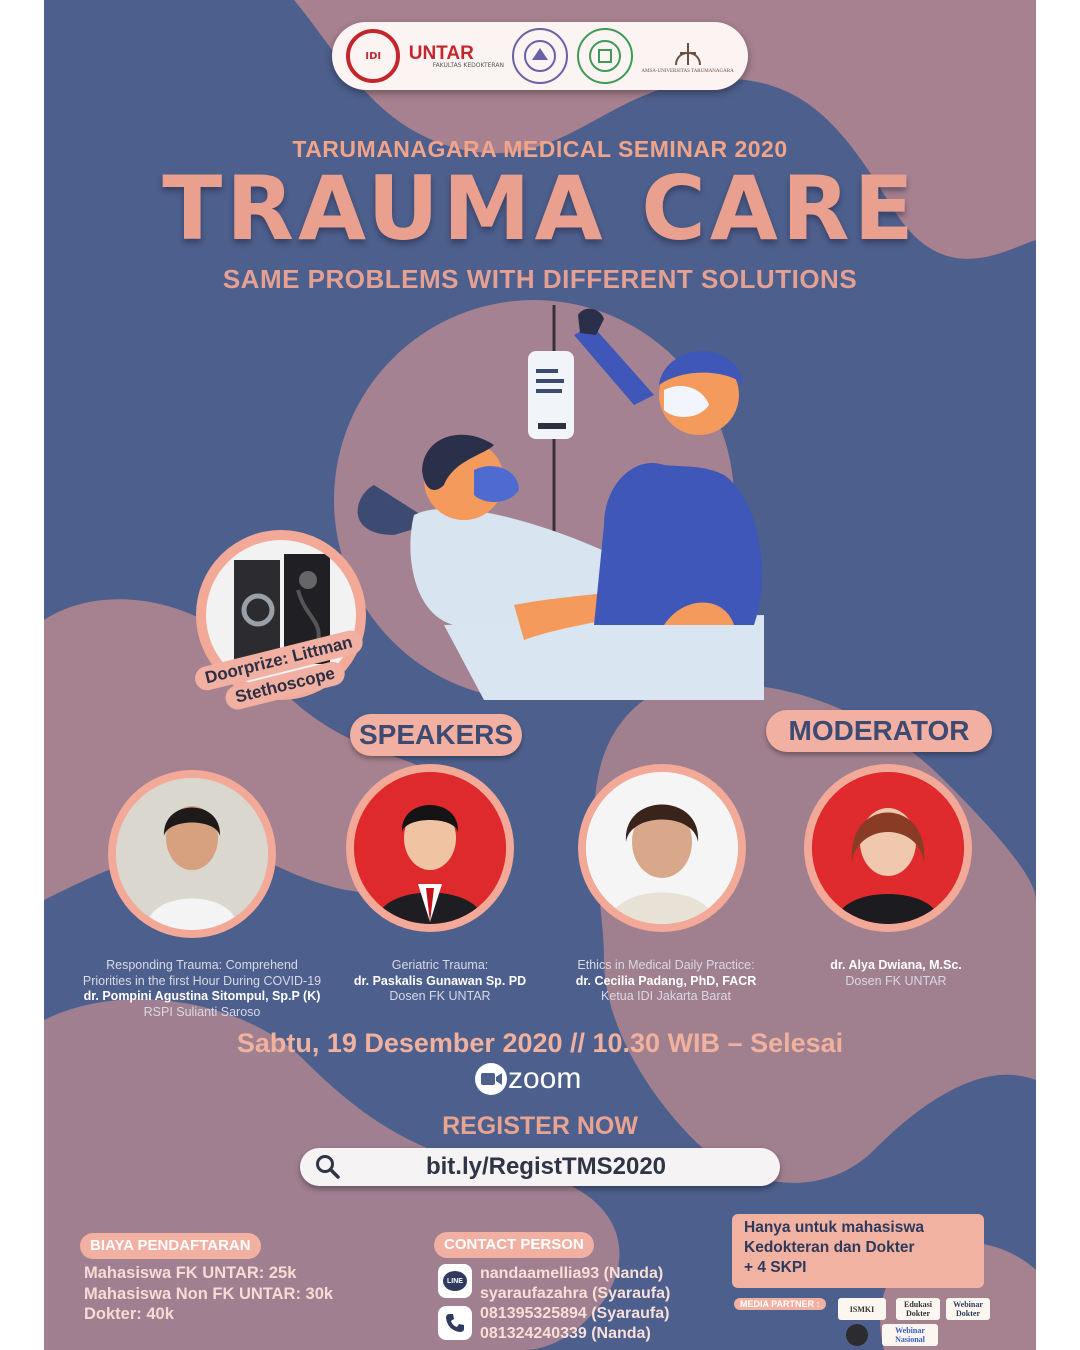 The width and height of the screenshot is (1080, 1350). What do you see at coordinates (687, 56) in the screenshot?
I see `amsa-logo: AMSA-UNIVERSITAS TARUMANAGARA` at bounding box center [687, 56].